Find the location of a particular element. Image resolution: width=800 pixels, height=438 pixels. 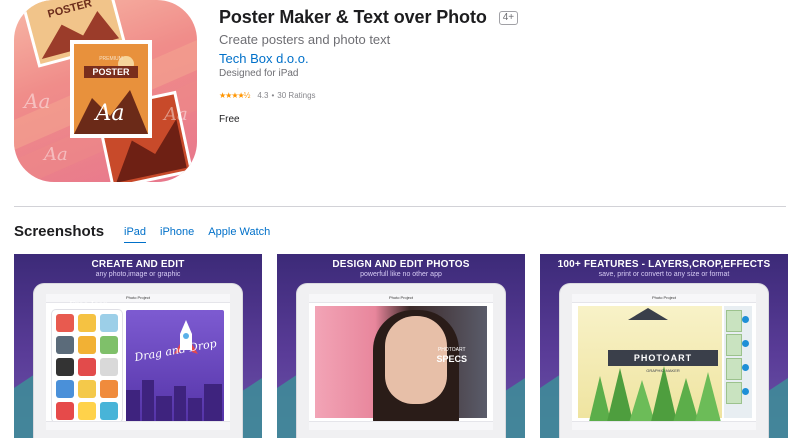

script-text-bottom: Aa is located at coordinates (55, 154).